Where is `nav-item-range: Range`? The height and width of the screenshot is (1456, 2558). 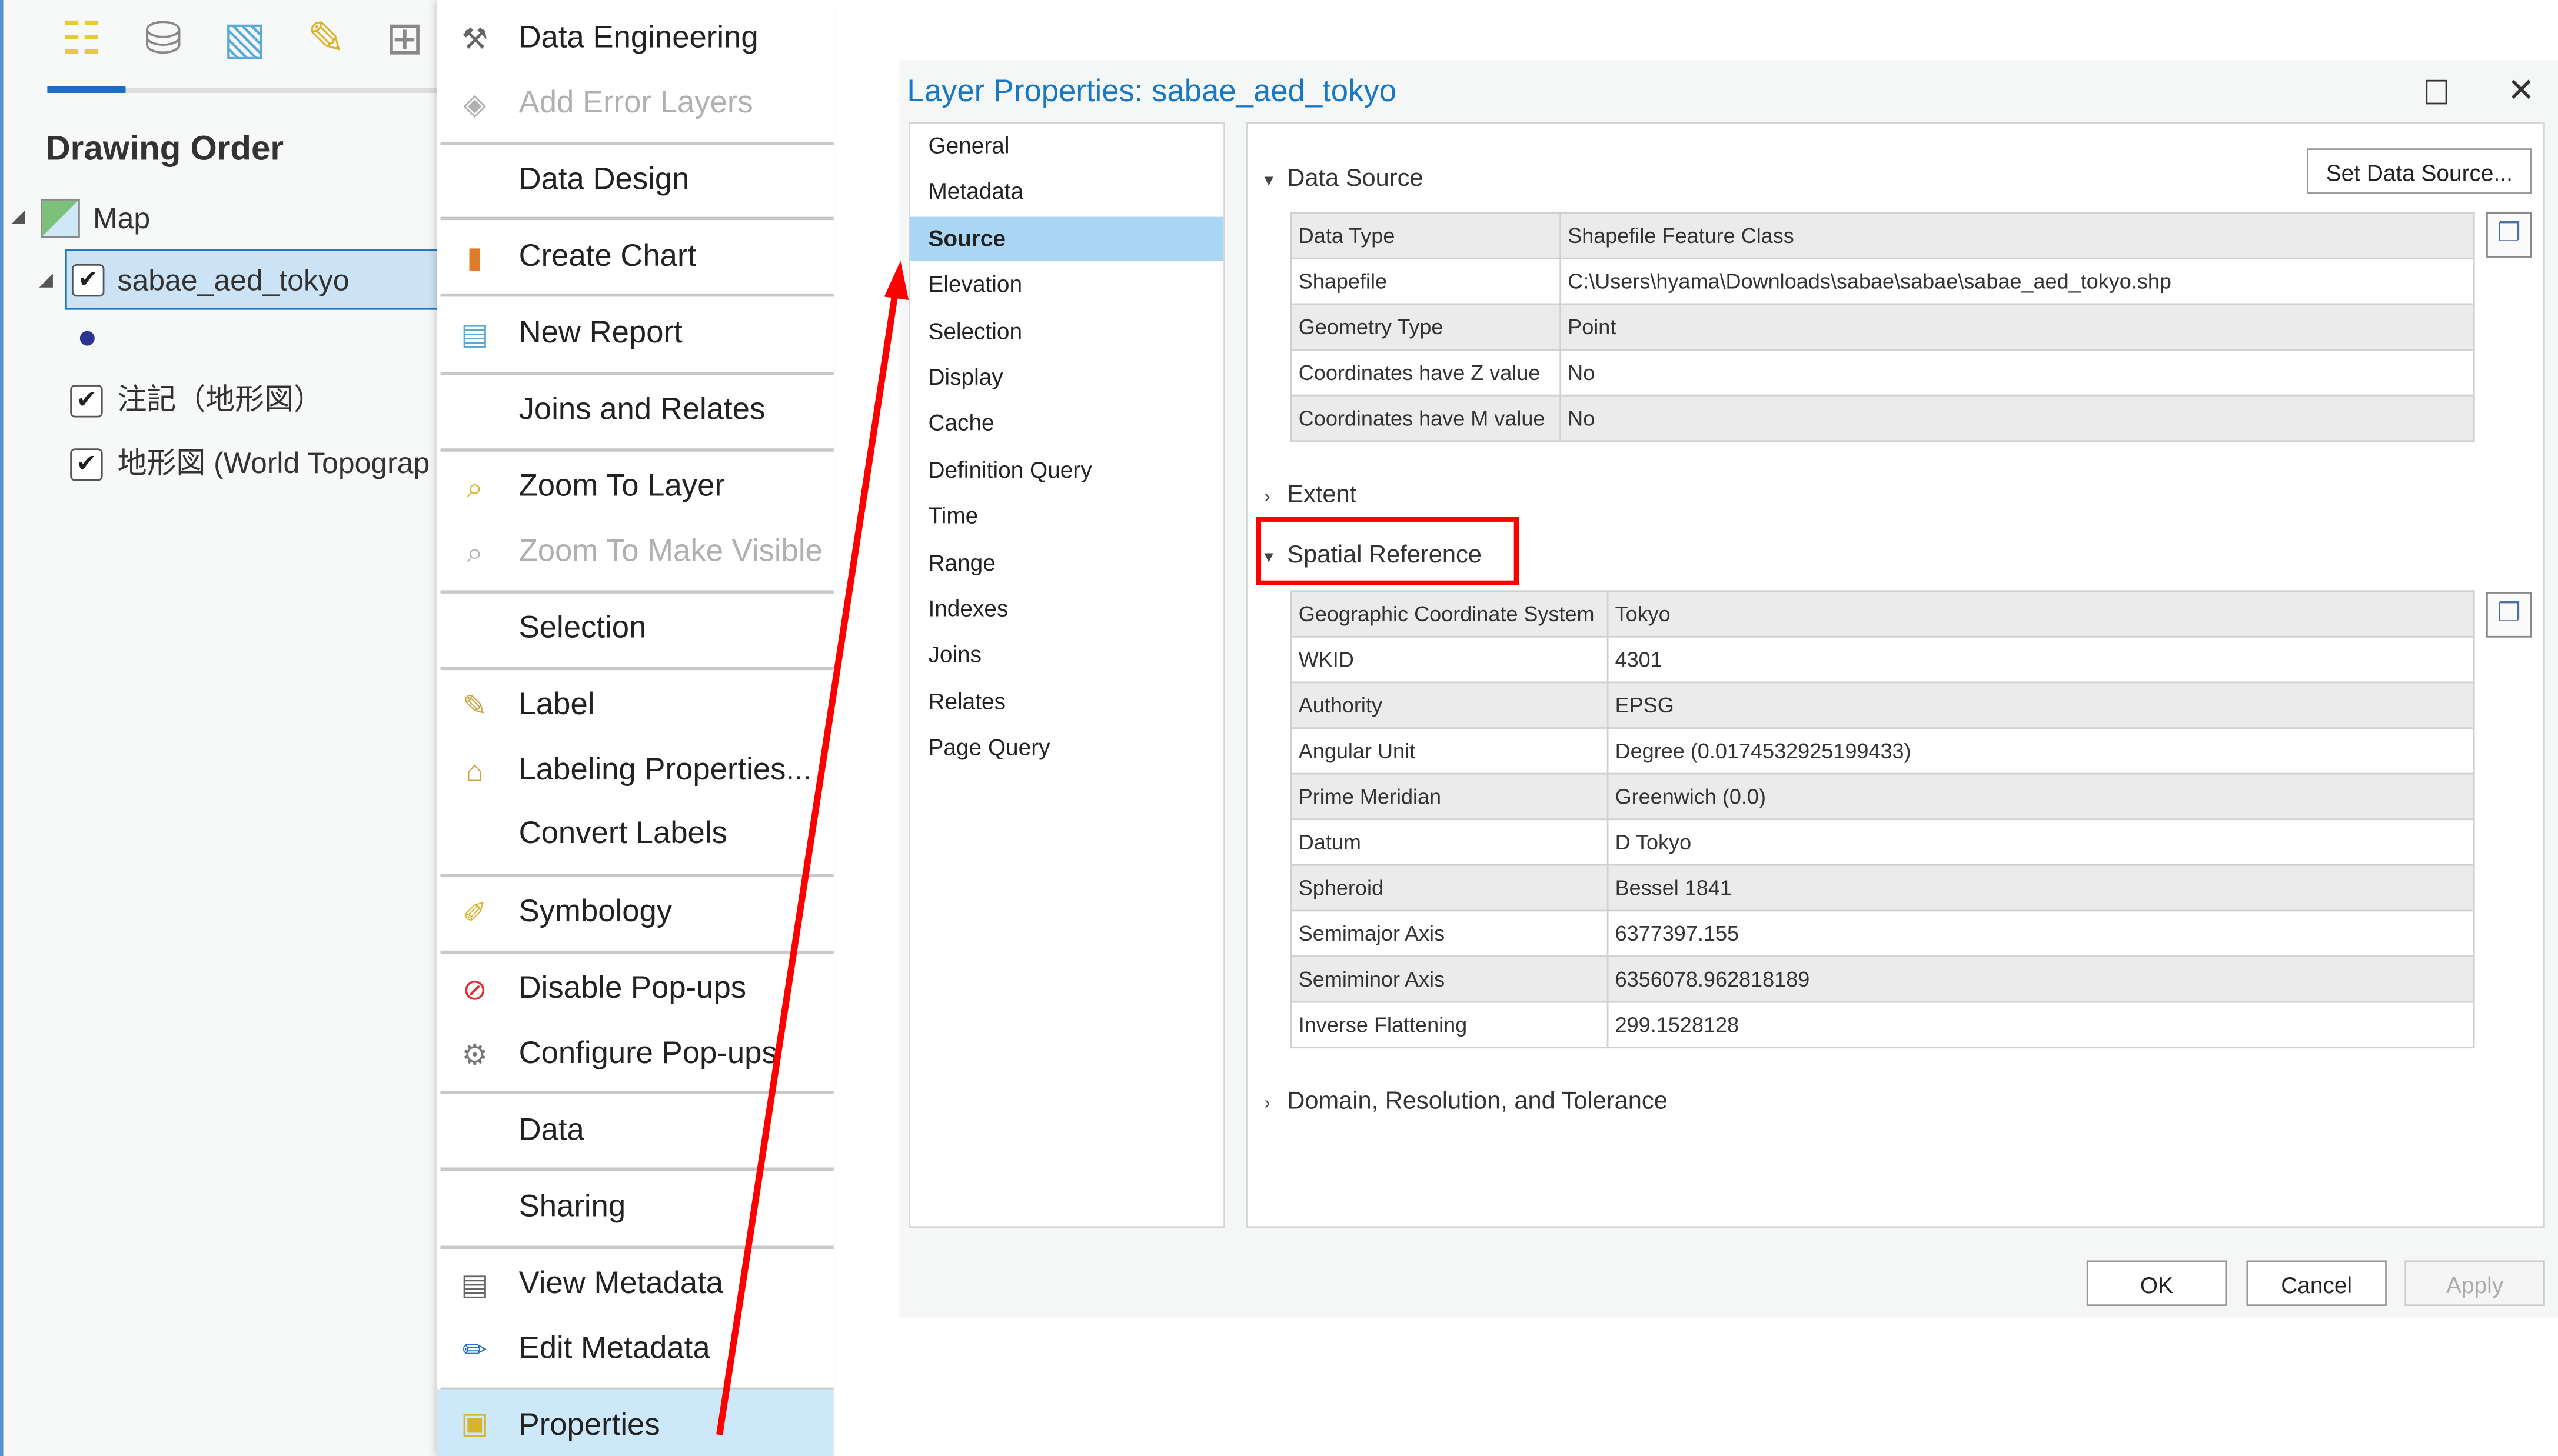
nav-item-range: Range is located at coordinates (1066, 563).